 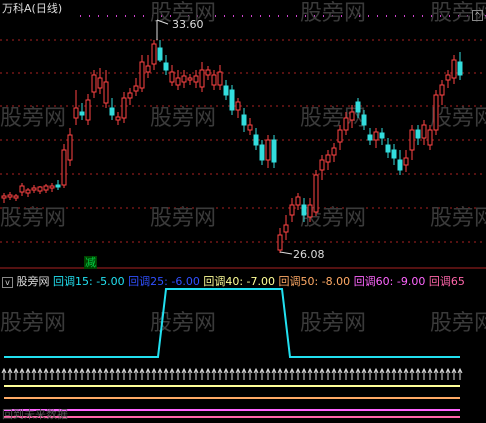 I want to click on indicator-name: 股旁网, so click(x=33, y=281).